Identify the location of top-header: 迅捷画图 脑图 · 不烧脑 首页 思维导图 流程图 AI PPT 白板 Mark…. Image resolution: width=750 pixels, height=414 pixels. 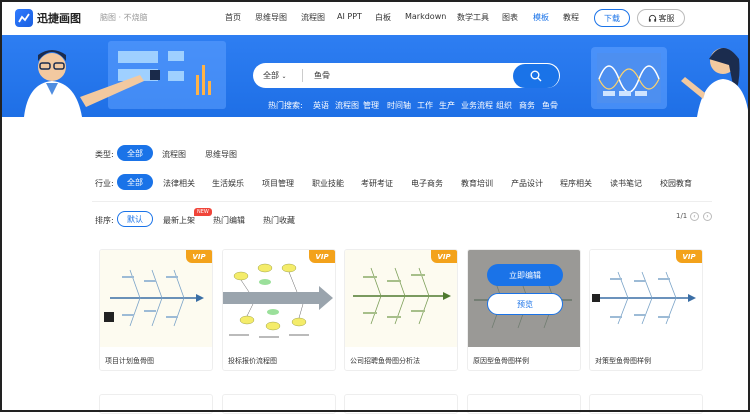
(375, 17).